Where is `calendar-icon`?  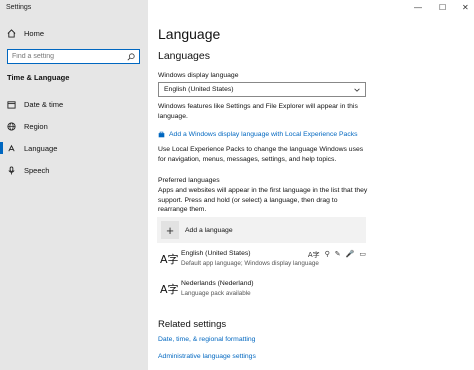 calendar-icon is located at coordinates (11, 104).